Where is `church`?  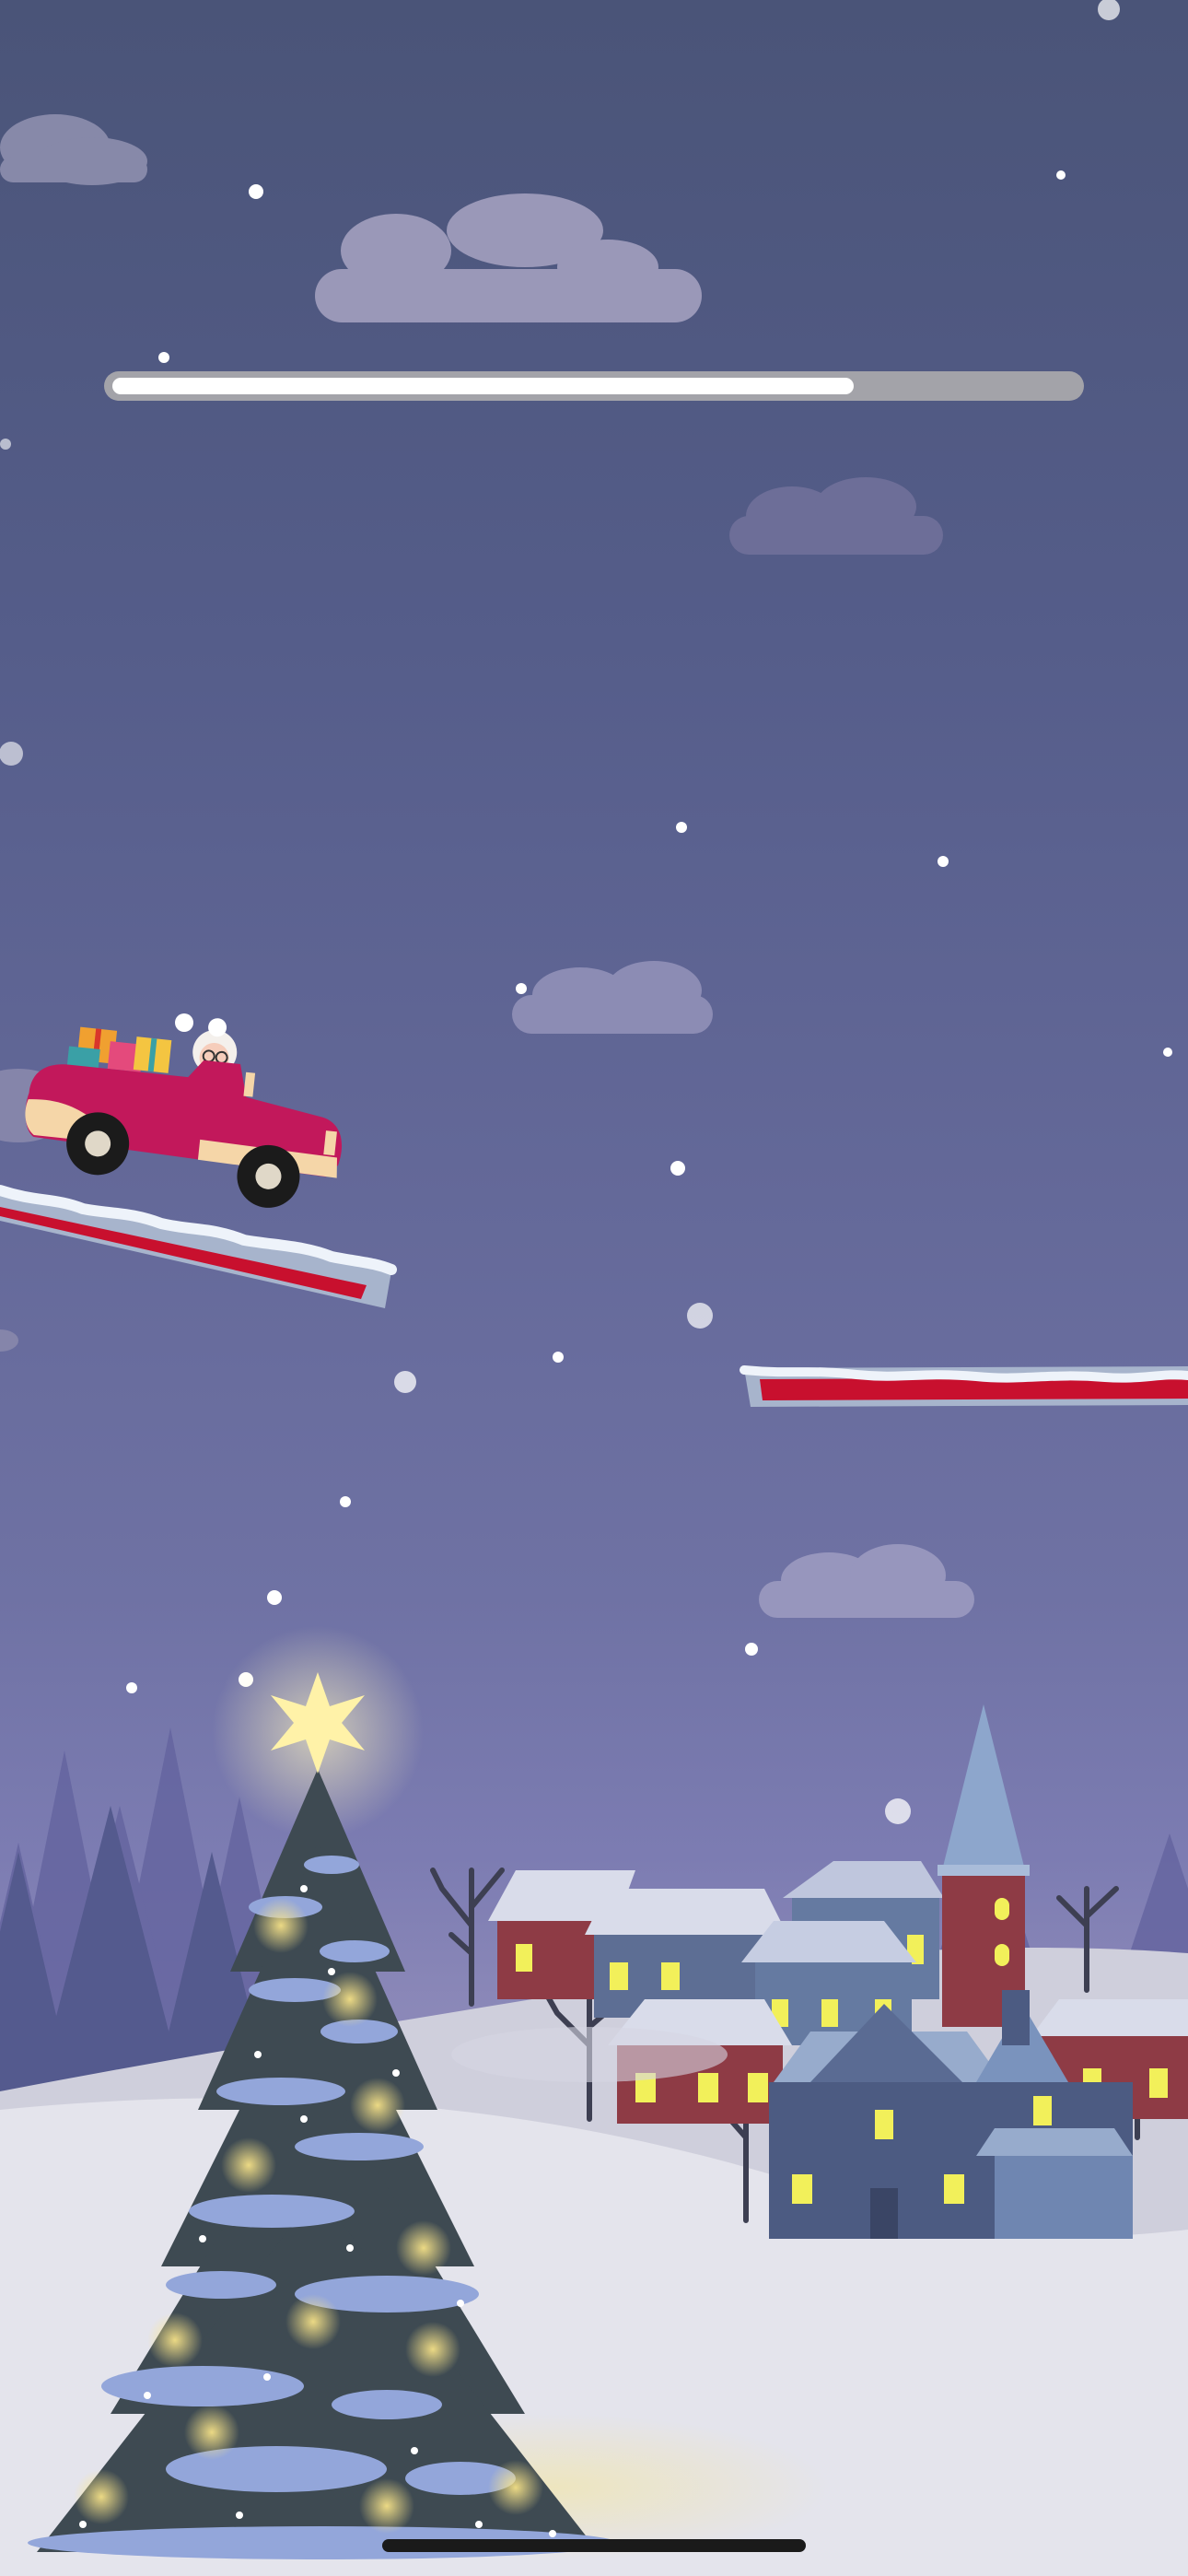
church is located at coordinates (984, 1865).